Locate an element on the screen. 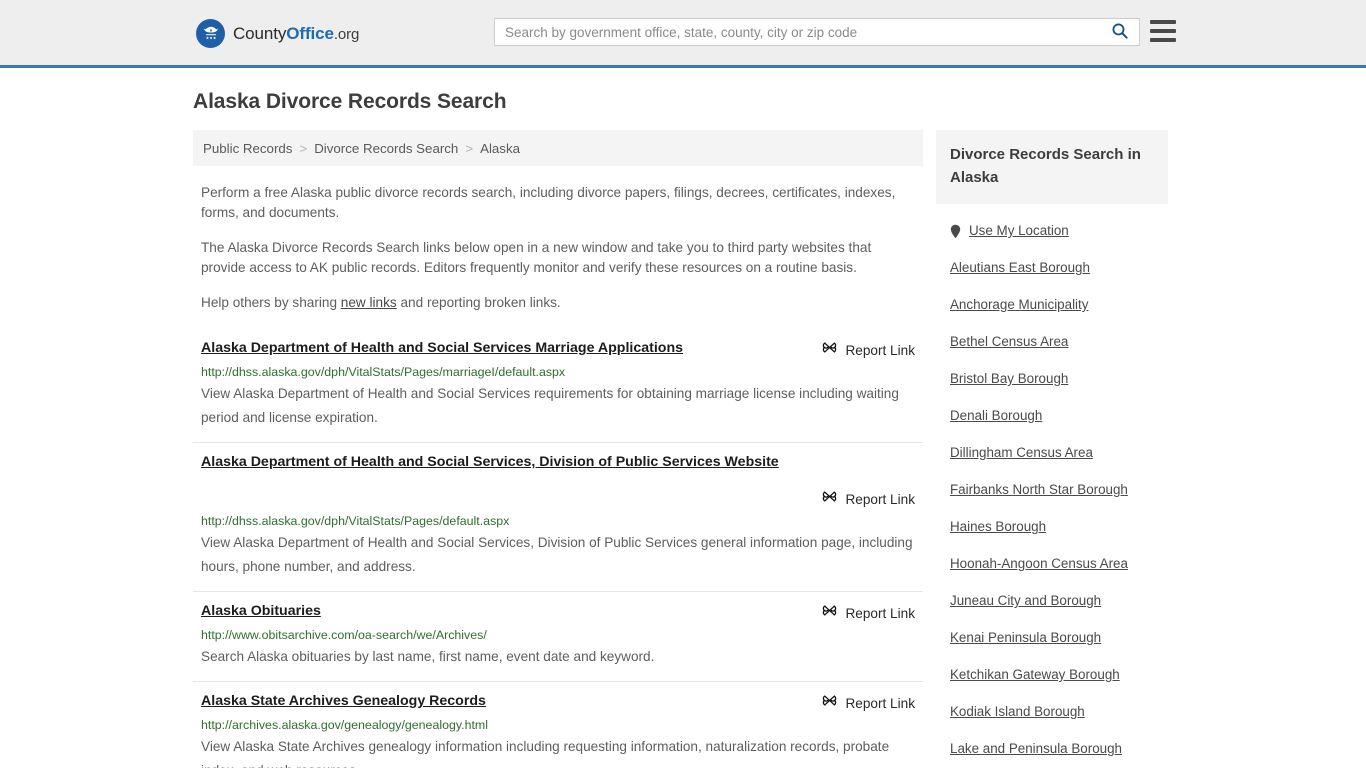 The image size is (1366, 768). sidebar-county-link: Juneau City and Borough is located at coordinates (1025, 601).